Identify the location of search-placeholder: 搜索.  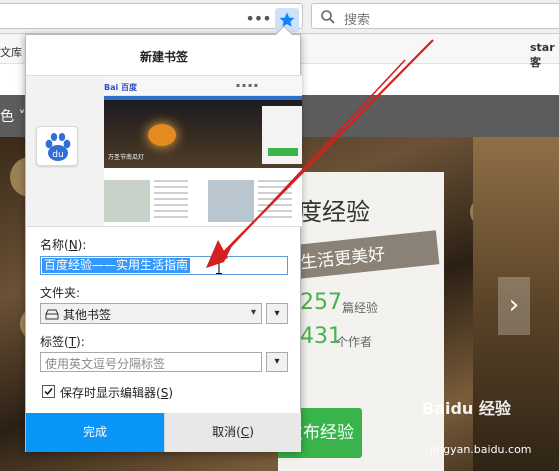
(357, 20).